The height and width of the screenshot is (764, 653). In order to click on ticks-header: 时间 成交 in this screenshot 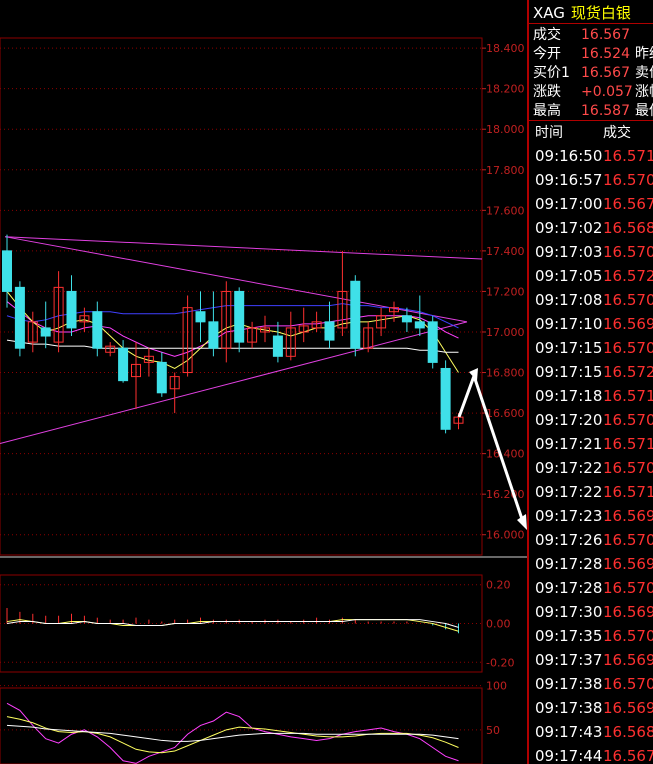, I will do `click(583, 132)`.